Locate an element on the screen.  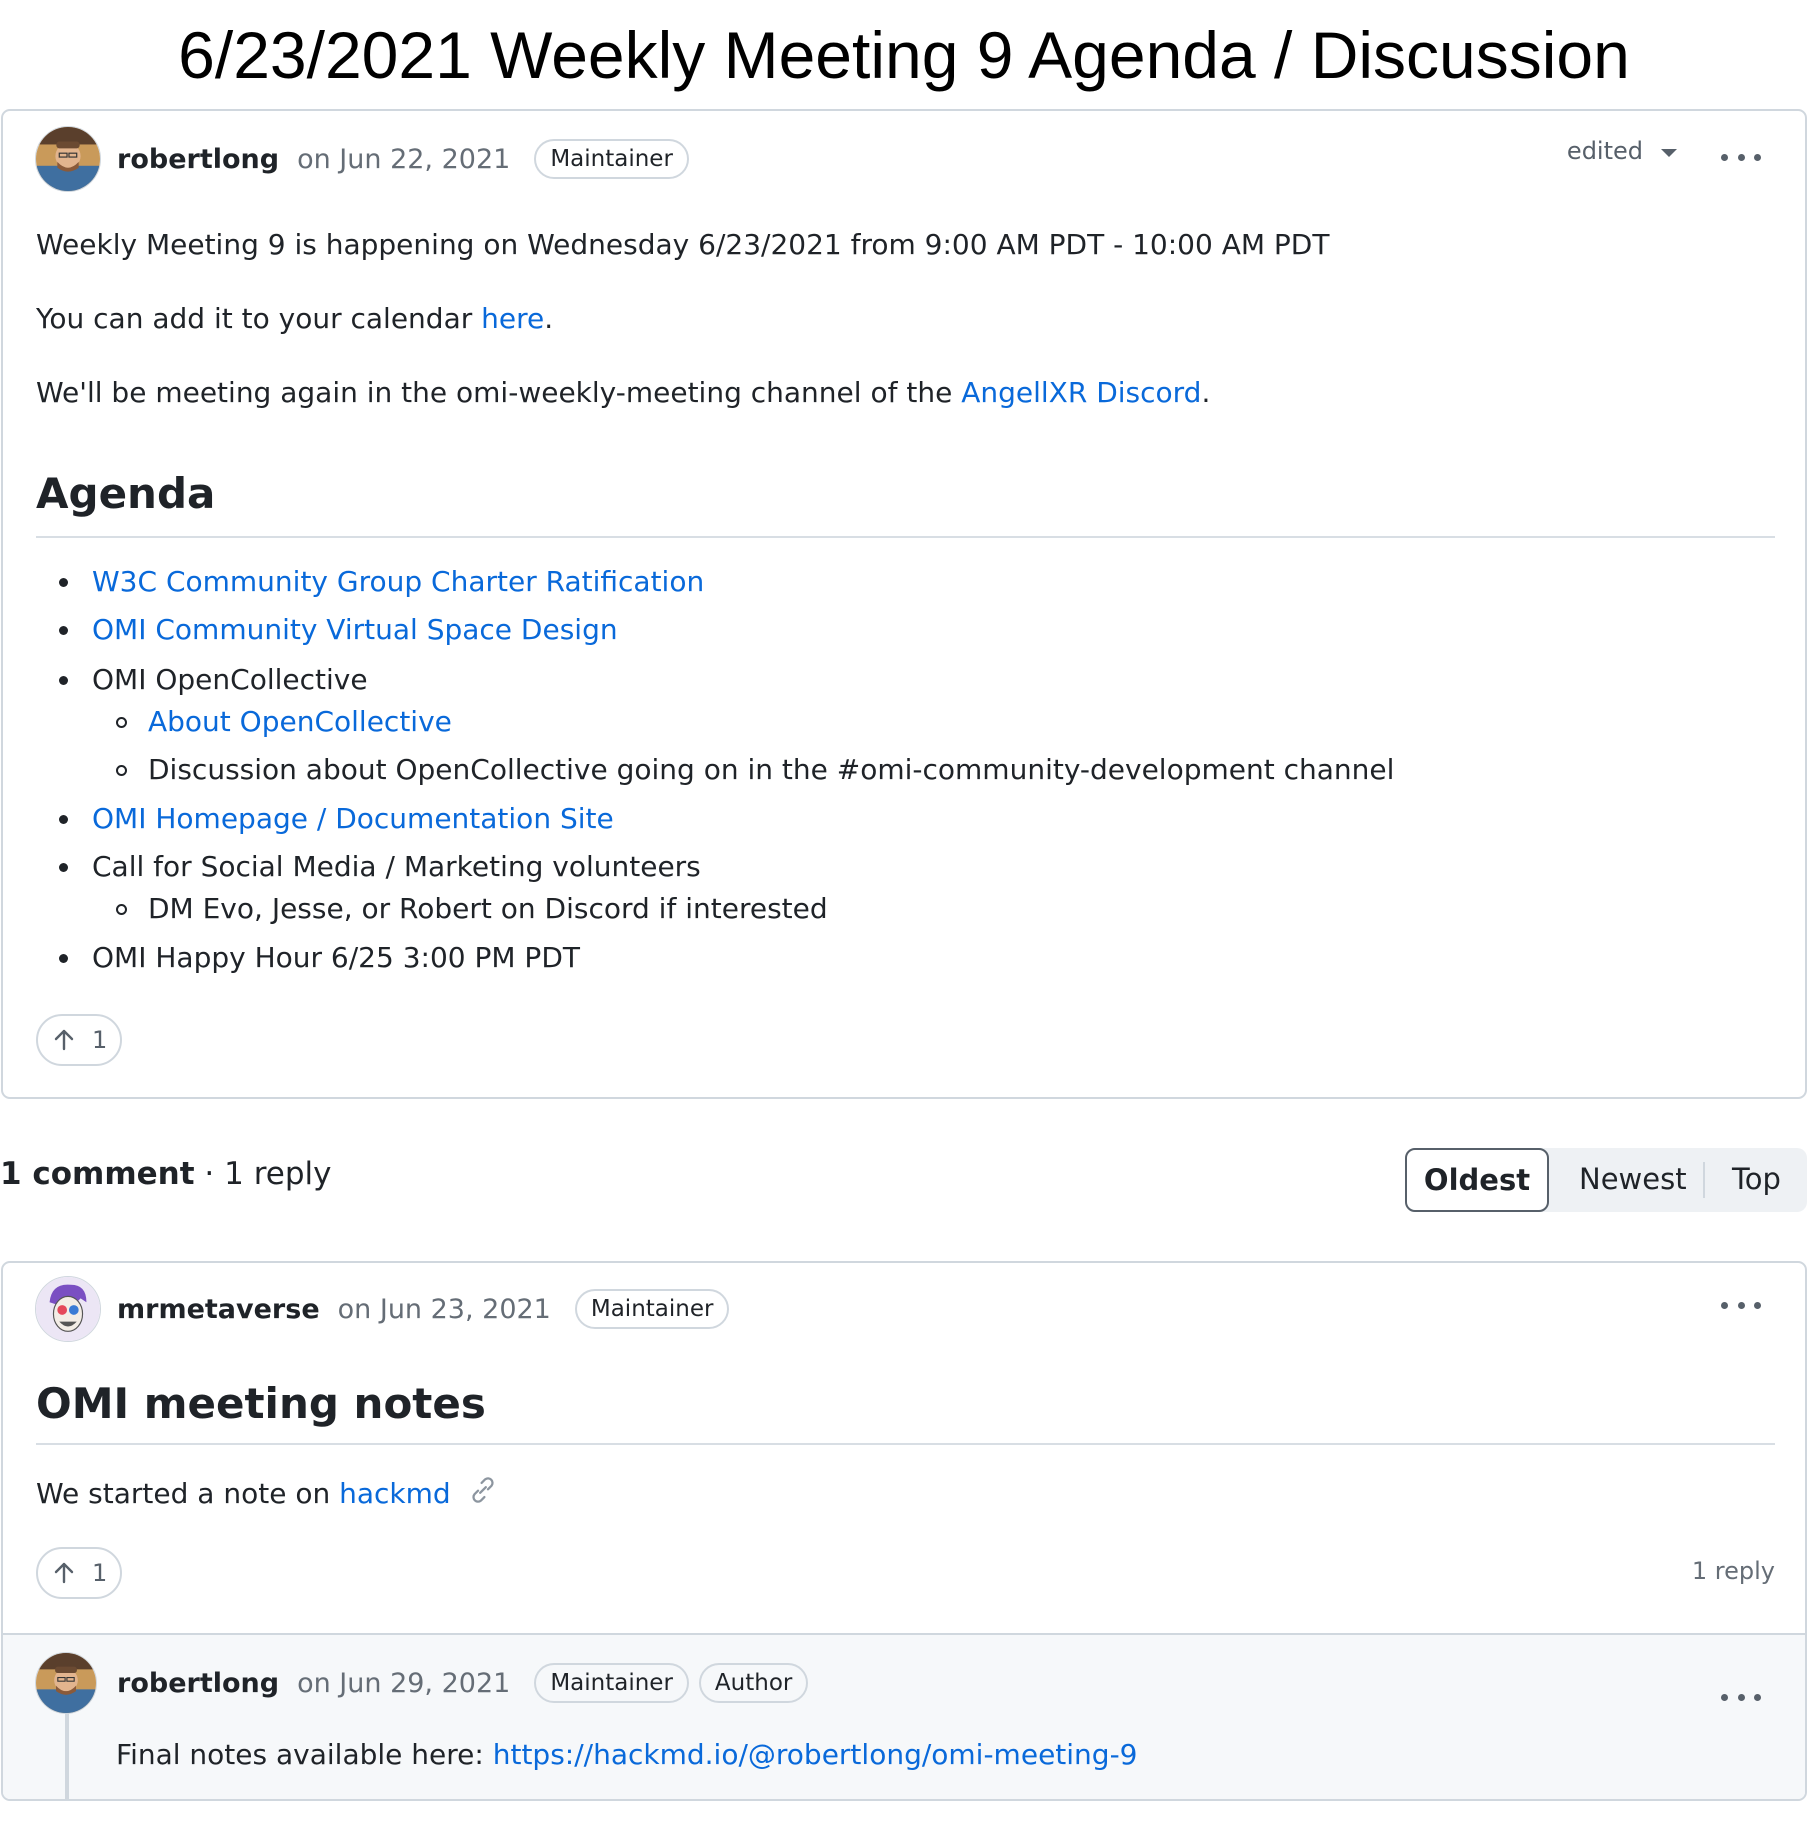
comment-date: on Jun 23, 2021 is located at coordinates (444, 1309).